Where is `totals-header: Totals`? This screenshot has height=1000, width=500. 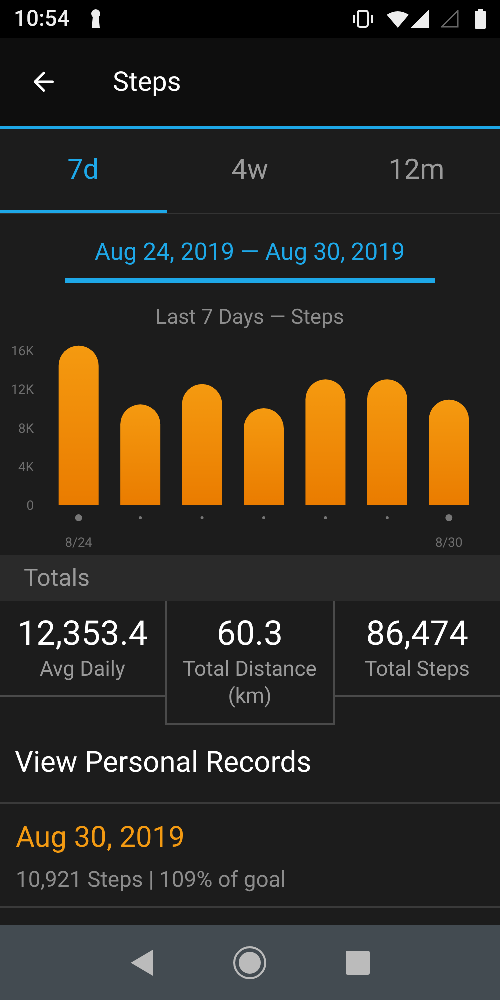
totals-header: Totals is located at coordinates (250, 577).